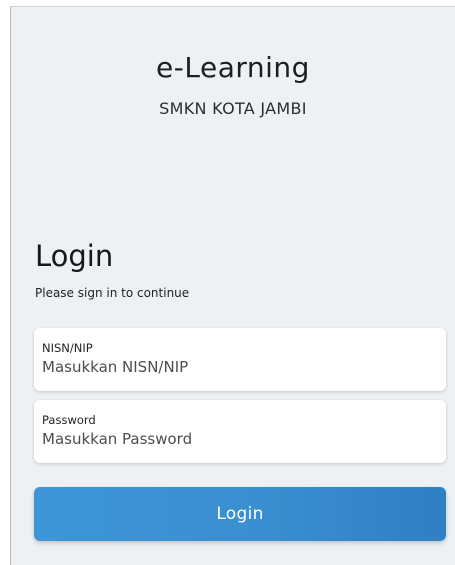 The width and height of the screenshot is (455, 565). Describe the element at coordinates (67, 348) in the screenshot. I see `nisn-field-label: NISN/NIP` at that location.